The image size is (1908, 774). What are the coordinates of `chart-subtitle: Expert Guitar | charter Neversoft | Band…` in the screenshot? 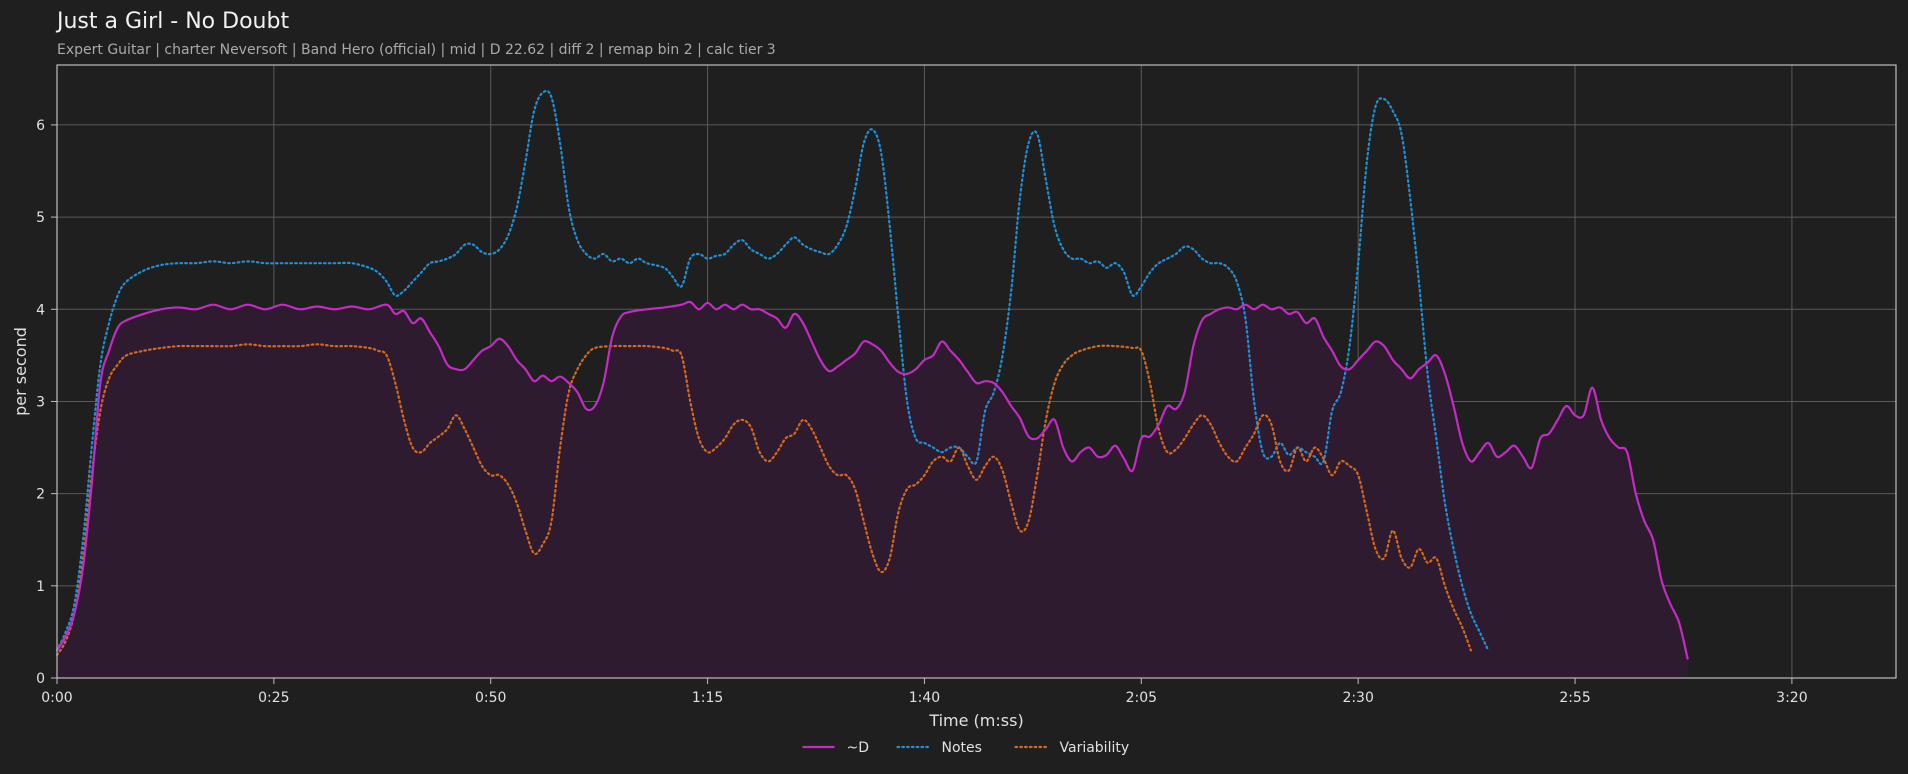 It's located at (416, 50).